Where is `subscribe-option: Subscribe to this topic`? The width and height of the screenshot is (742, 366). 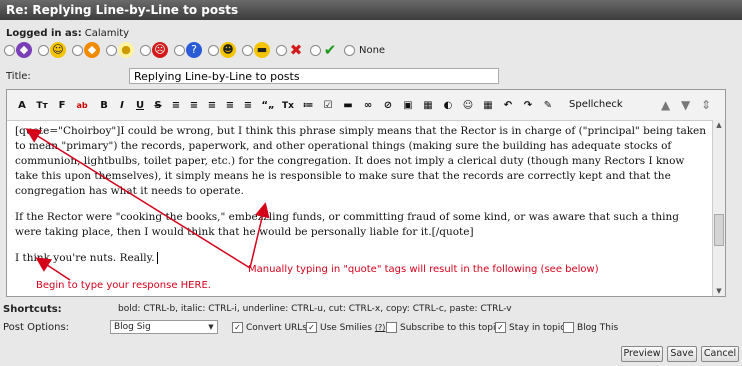
subscribe-option: Subscribe to this topic is located at coordinates (443, 327).